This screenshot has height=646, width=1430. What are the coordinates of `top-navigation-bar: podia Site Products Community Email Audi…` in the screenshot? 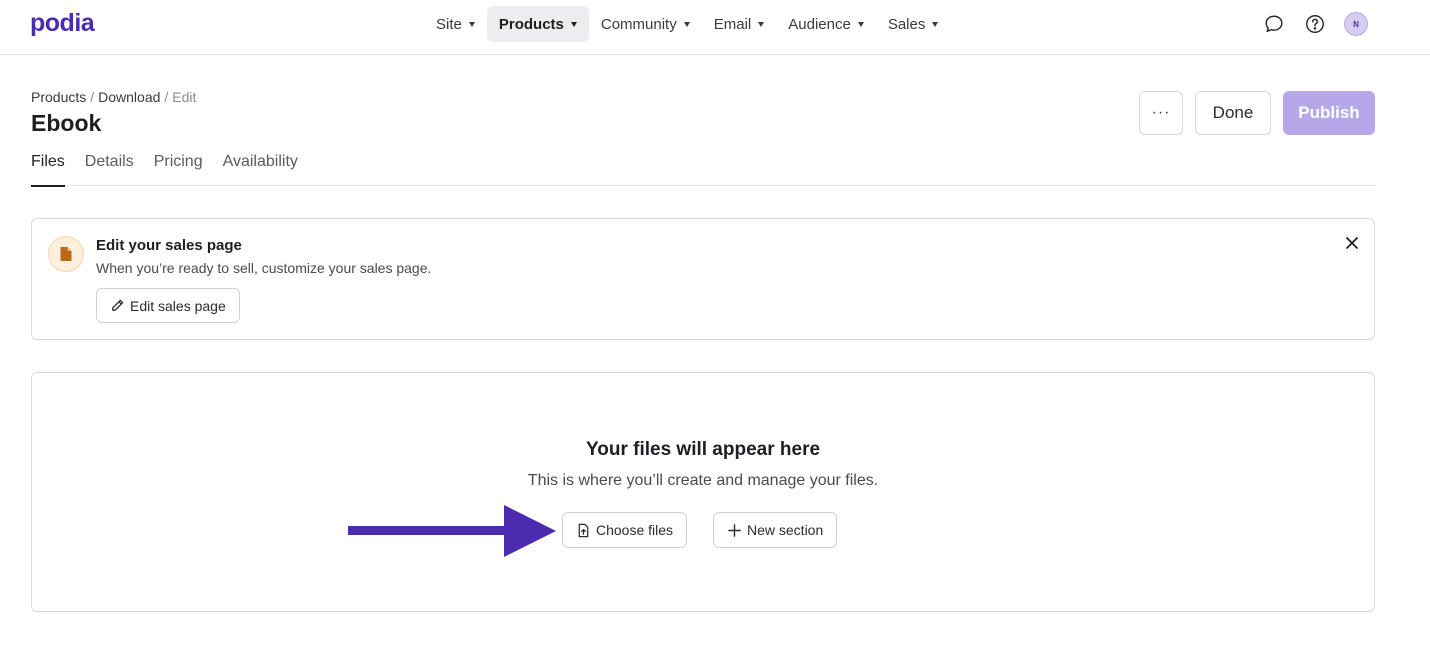 It's located at (715, 27).